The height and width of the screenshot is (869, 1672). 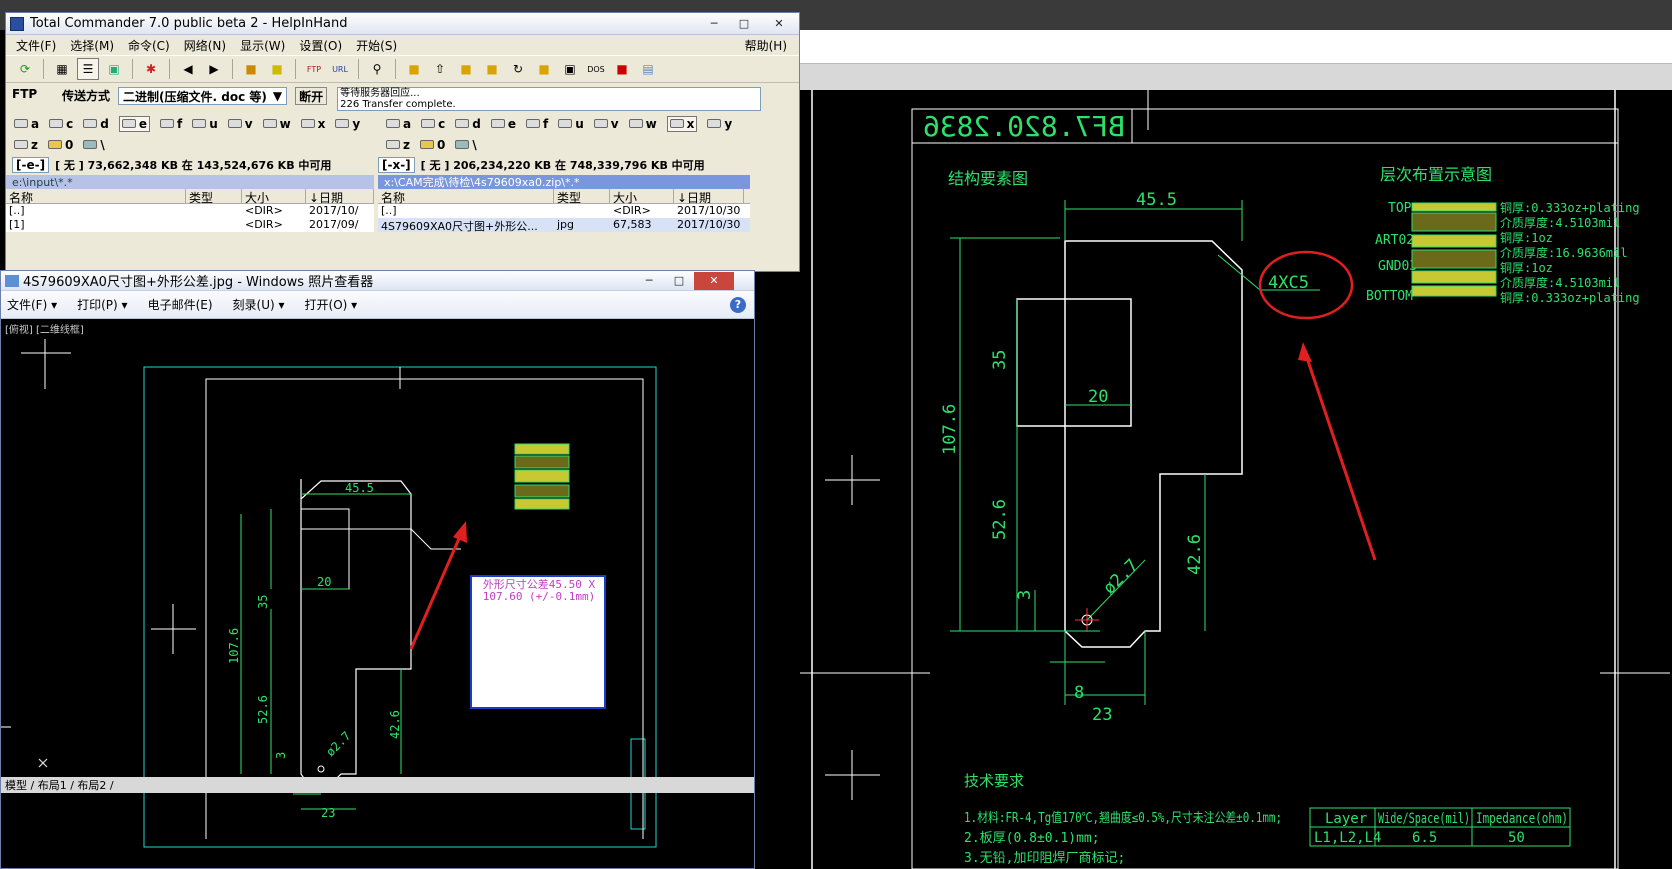 I want to click on folder-icon: ■, so click(x=414, y=69).